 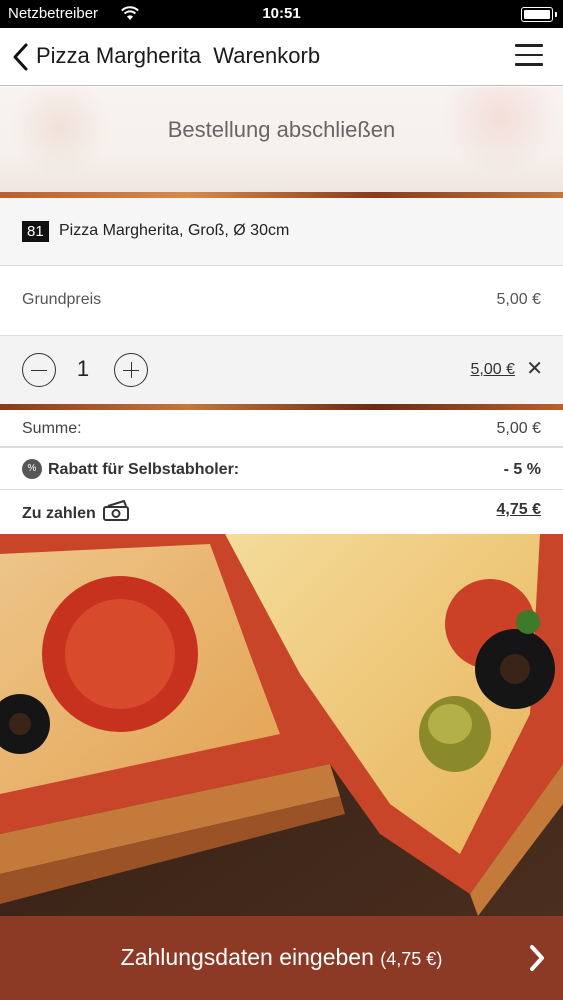 What do you see at coordinates (35, 231) in the screenshot?
I see `item-number-badge: 81` at bounding box center [35, 231].